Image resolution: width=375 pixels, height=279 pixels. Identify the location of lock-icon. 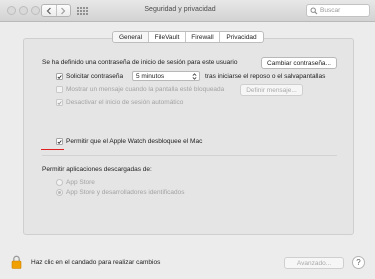
(16, 262).